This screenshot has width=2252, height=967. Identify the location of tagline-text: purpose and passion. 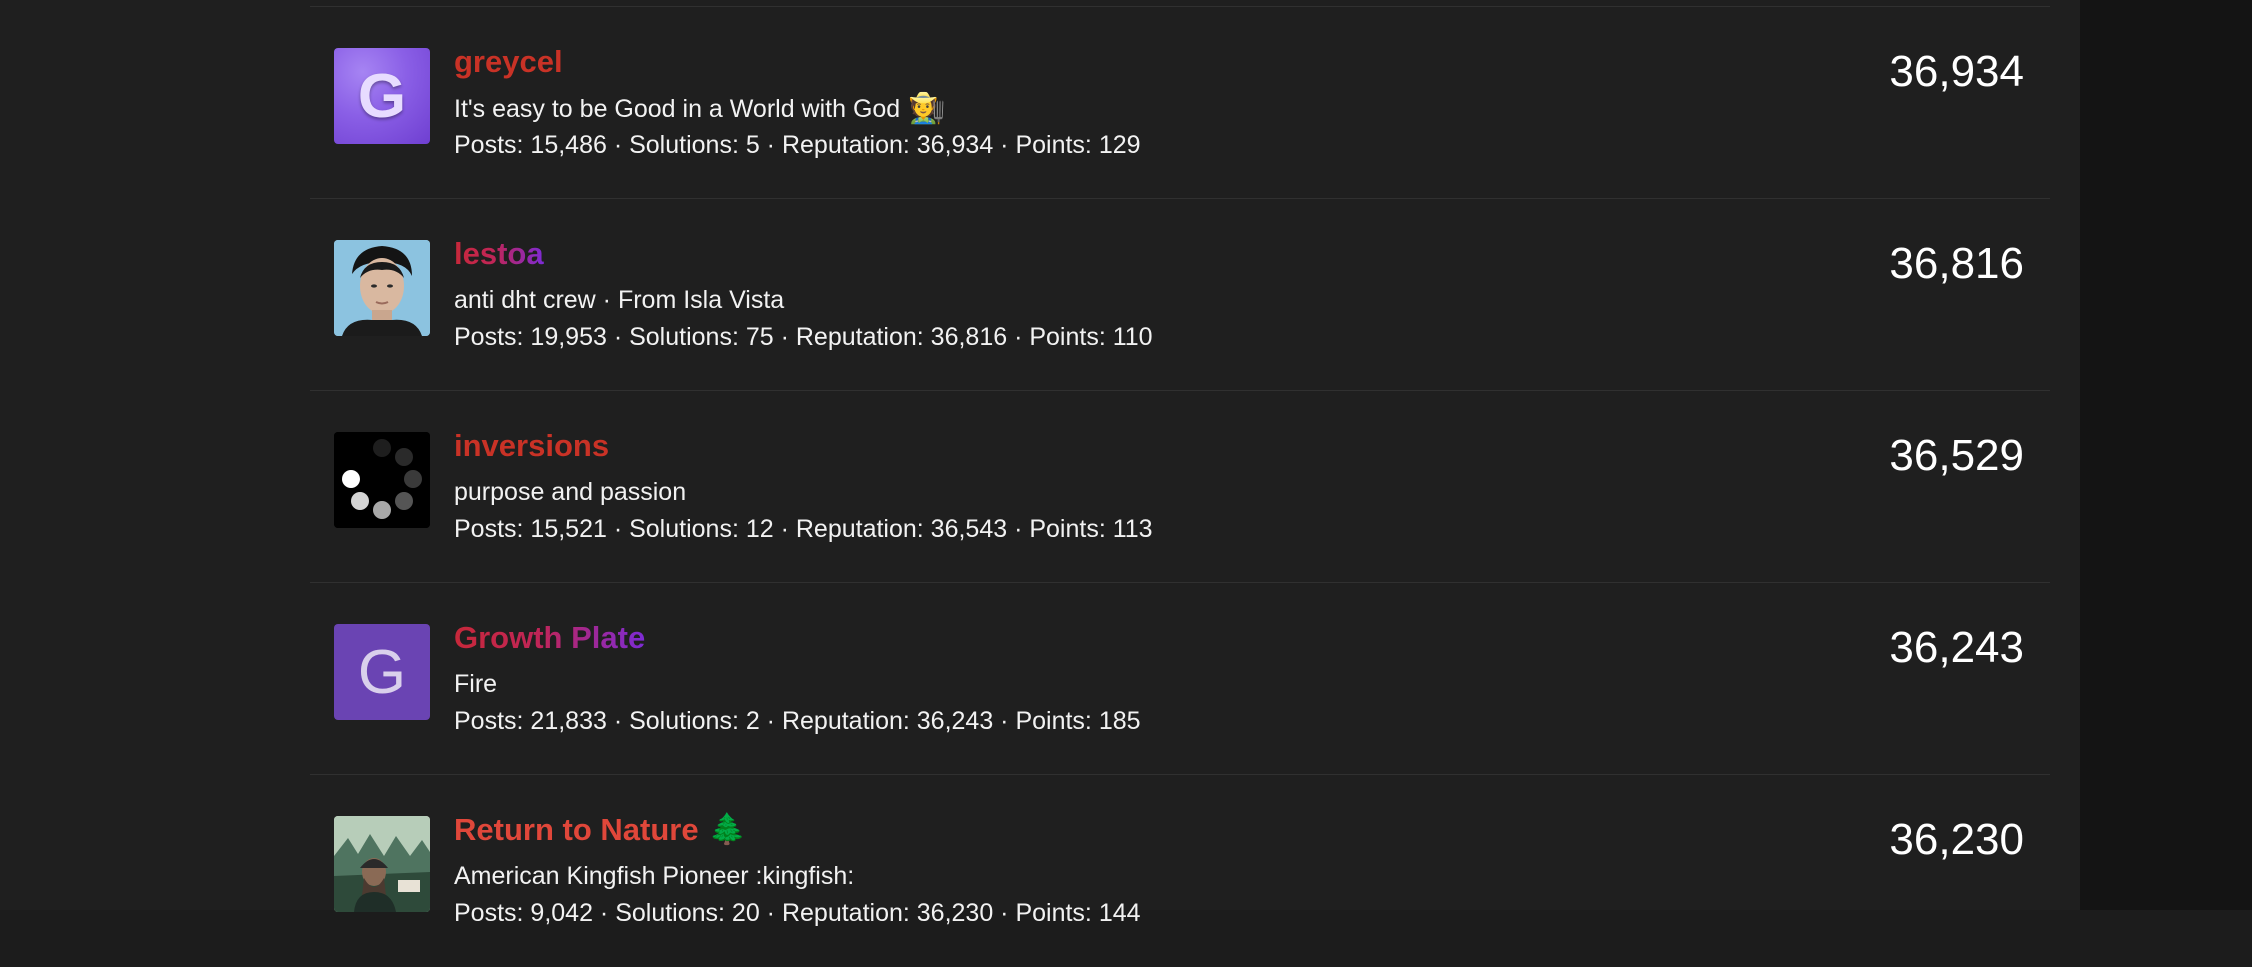
(570, 492).